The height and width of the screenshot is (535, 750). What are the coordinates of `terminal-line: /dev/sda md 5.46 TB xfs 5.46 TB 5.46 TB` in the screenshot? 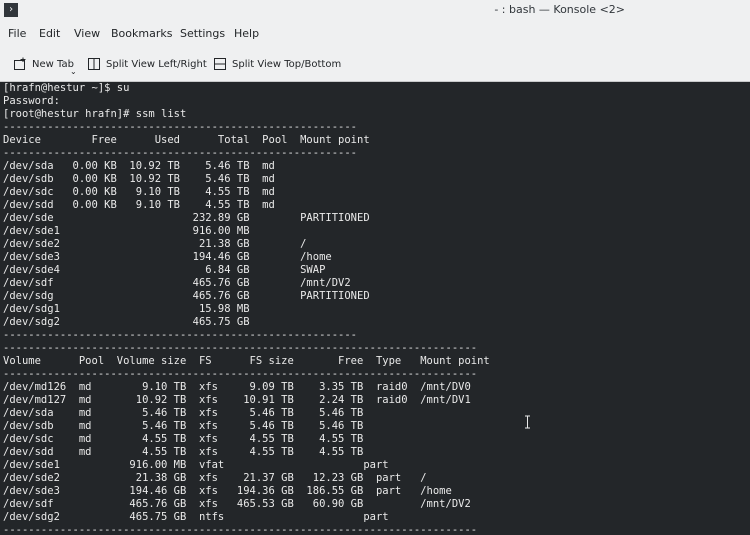 It's located at (183, 413).